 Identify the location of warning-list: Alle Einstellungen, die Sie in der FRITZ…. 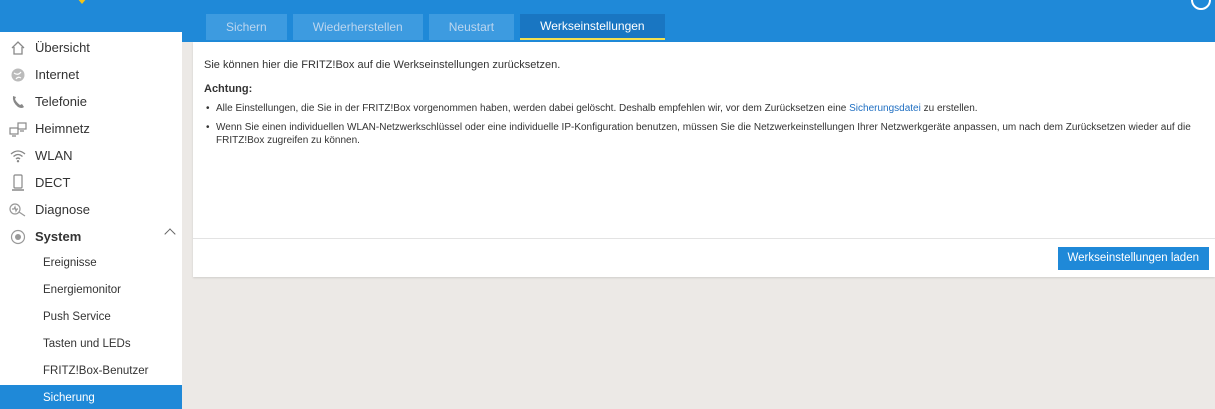
(704, 127).